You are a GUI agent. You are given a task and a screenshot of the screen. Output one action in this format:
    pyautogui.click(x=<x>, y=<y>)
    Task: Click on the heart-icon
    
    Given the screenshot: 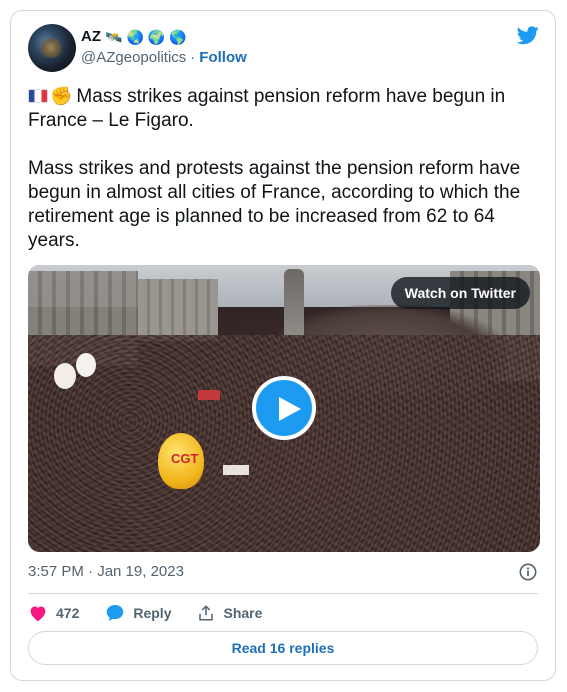 What is the action you would take?
    pyautogui.click(x=38, y=613)
    